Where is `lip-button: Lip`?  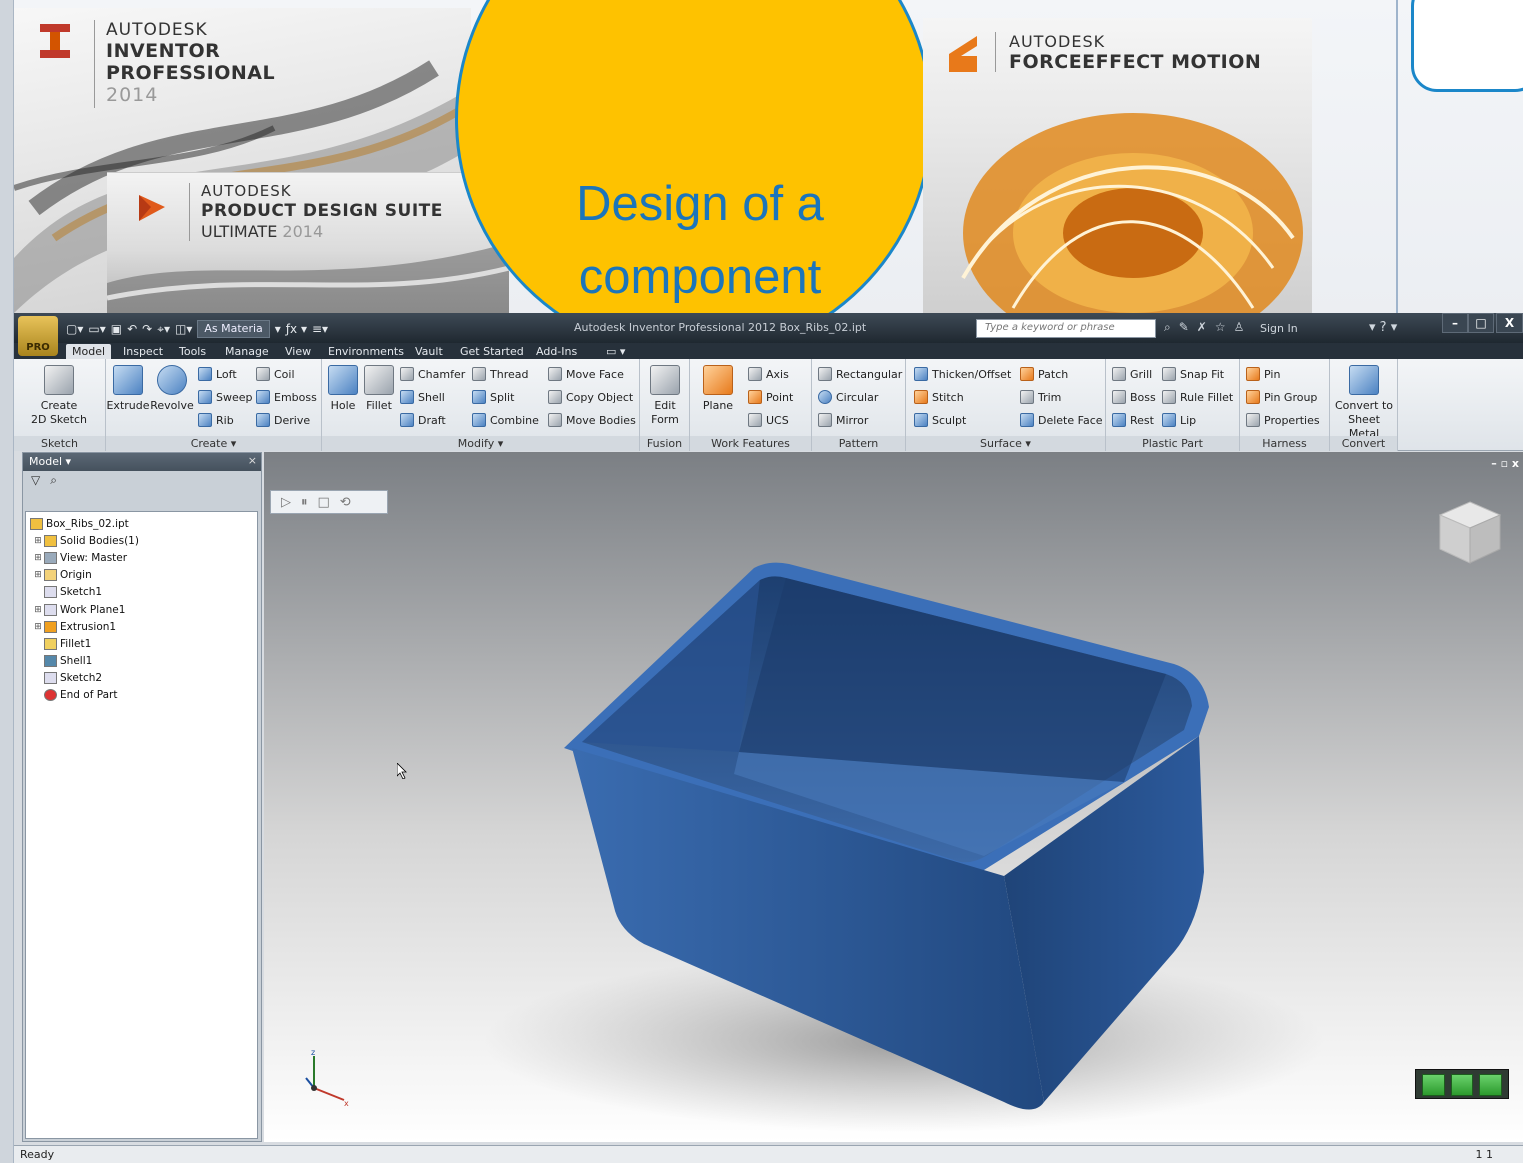
lip-button: Lip is located at coordinates (1179, 420).